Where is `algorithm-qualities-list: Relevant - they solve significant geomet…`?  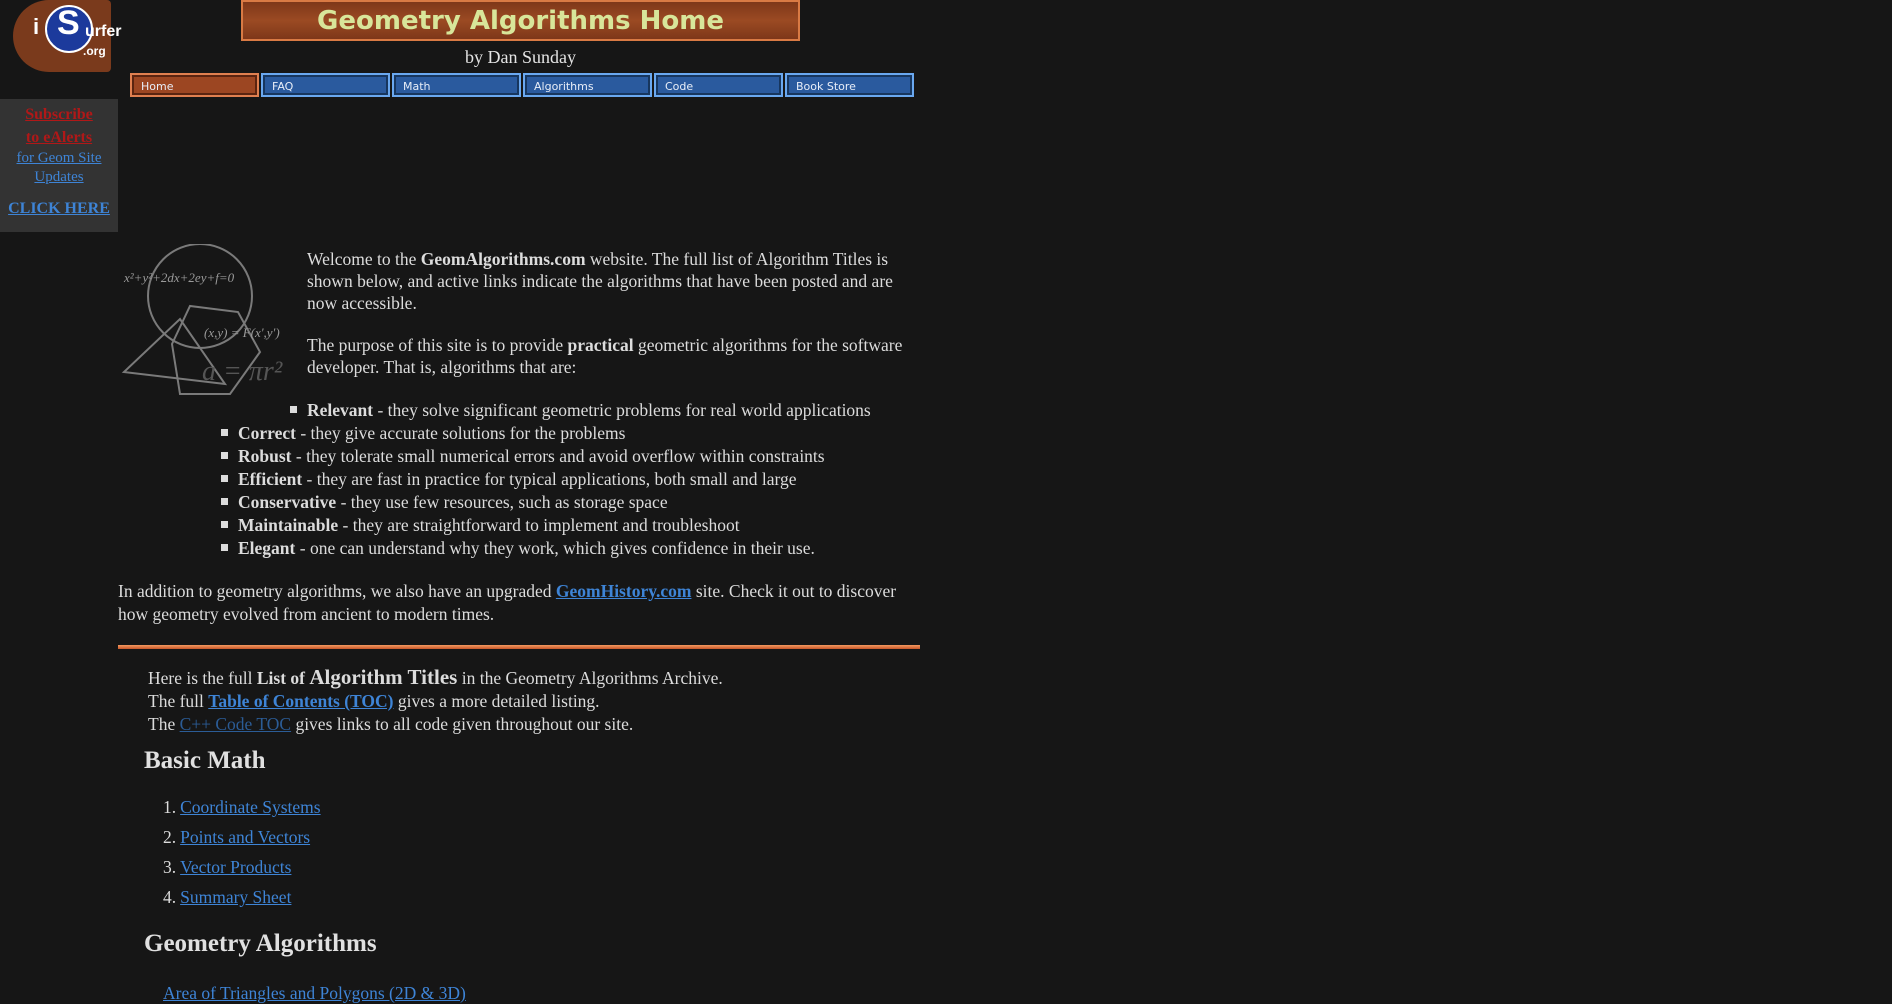 algorithm-qualities-list: Relevant - they solve significant geomet… is located at coordinates (570, 479).